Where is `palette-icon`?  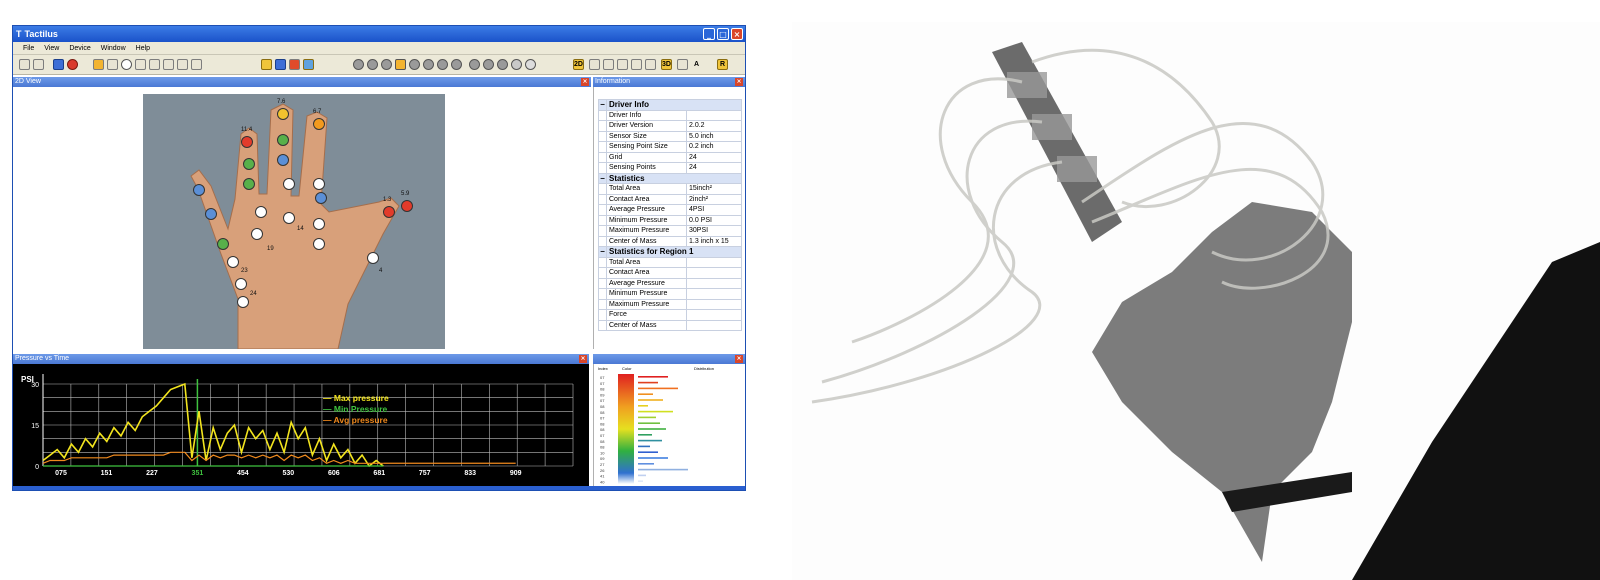
palette-icon is located at coordinates (294, 64).